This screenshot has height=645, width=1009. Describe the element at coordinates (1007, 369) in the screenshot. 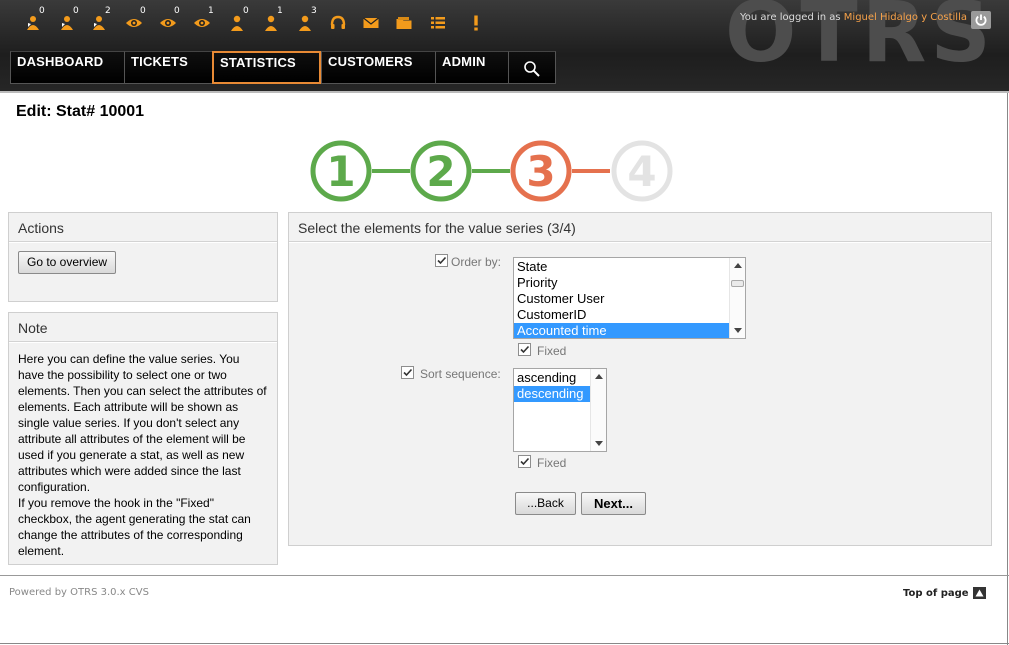

I see `right-border` at that location.